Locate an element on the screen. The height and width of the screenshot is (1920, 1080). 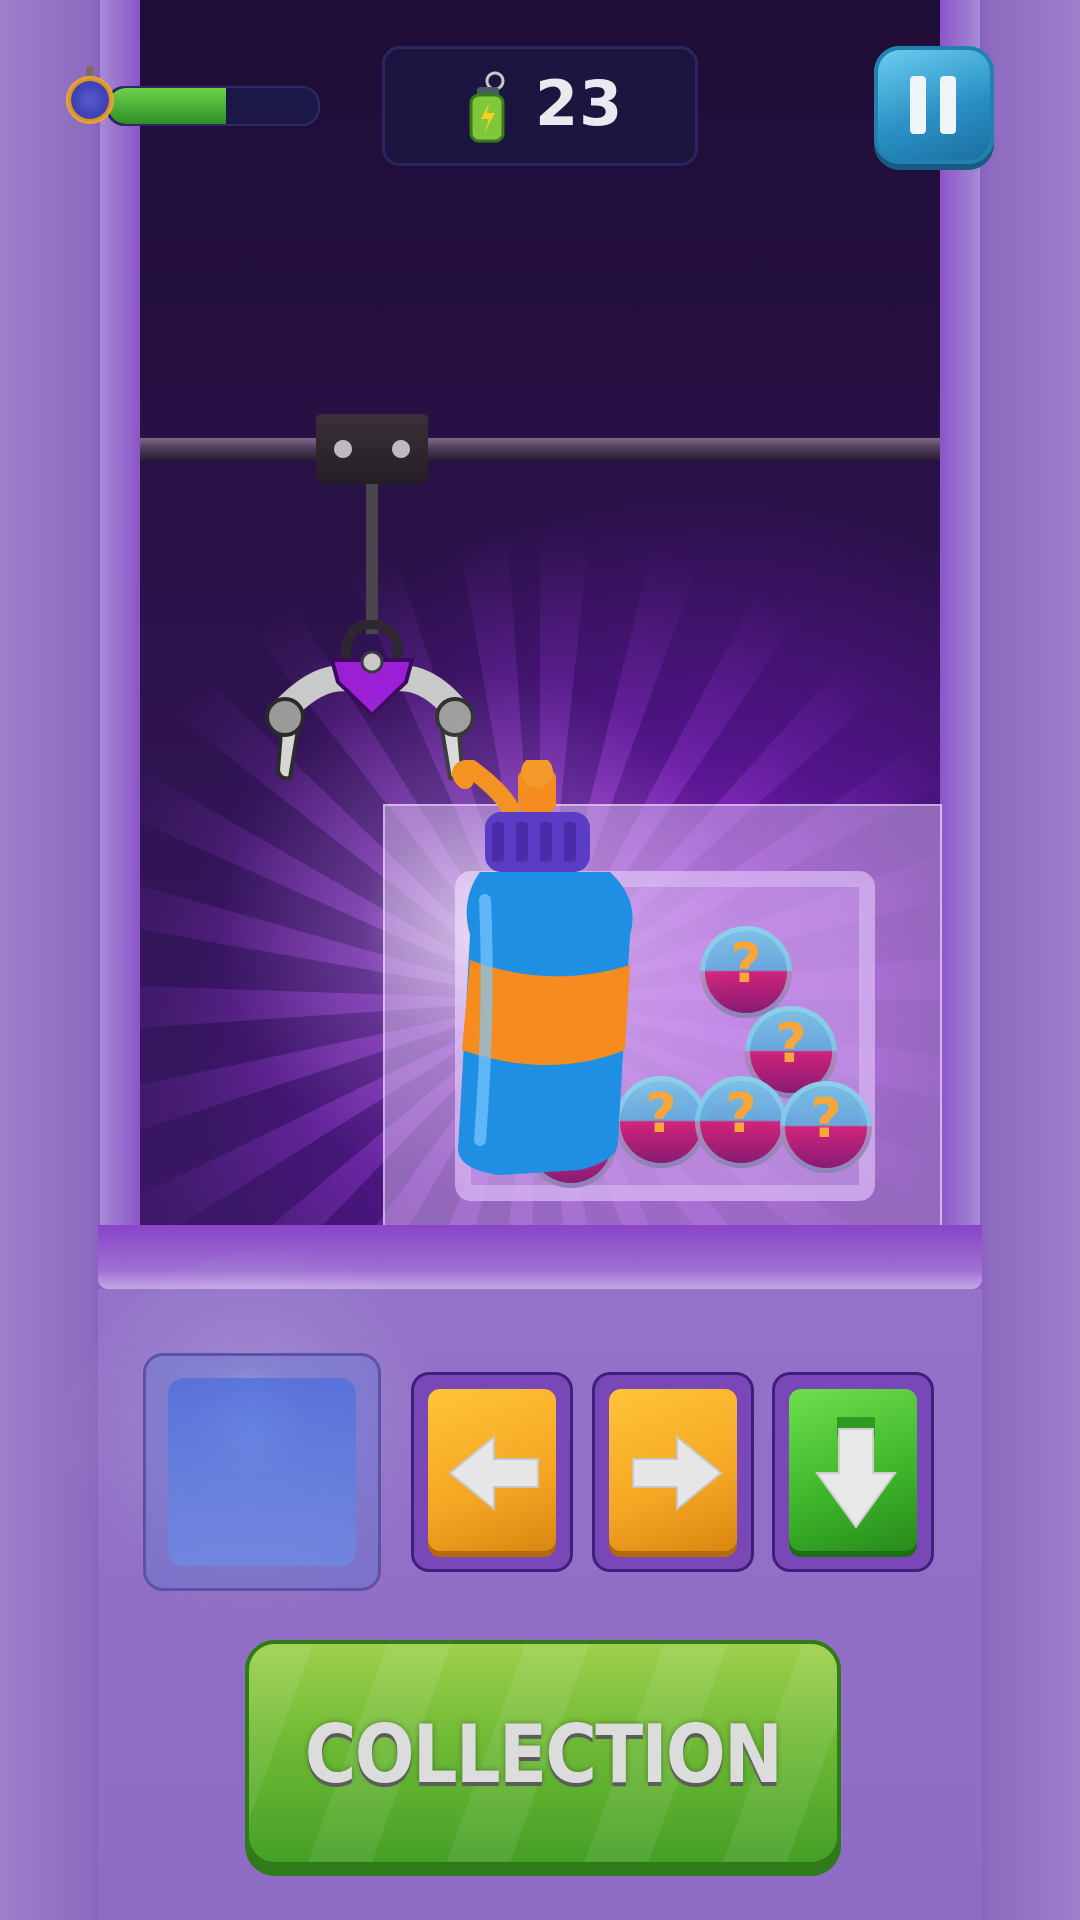
claw-carriage is located at coordinates (372, 449).